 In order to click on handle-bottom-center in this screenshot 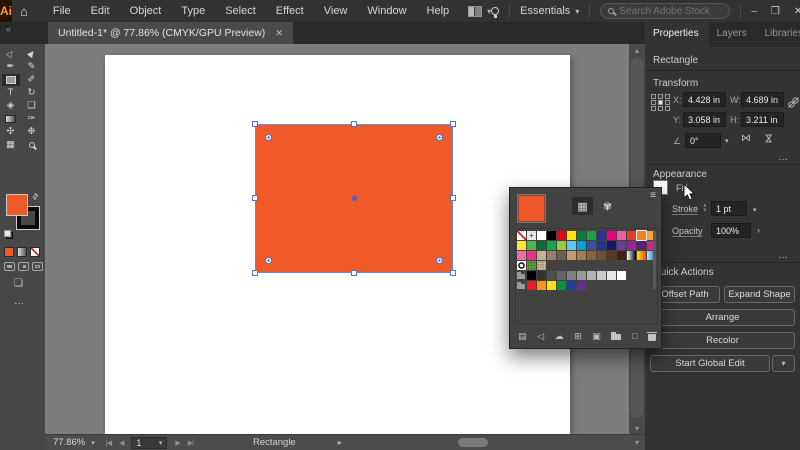, I will do `click(354, 273)`.